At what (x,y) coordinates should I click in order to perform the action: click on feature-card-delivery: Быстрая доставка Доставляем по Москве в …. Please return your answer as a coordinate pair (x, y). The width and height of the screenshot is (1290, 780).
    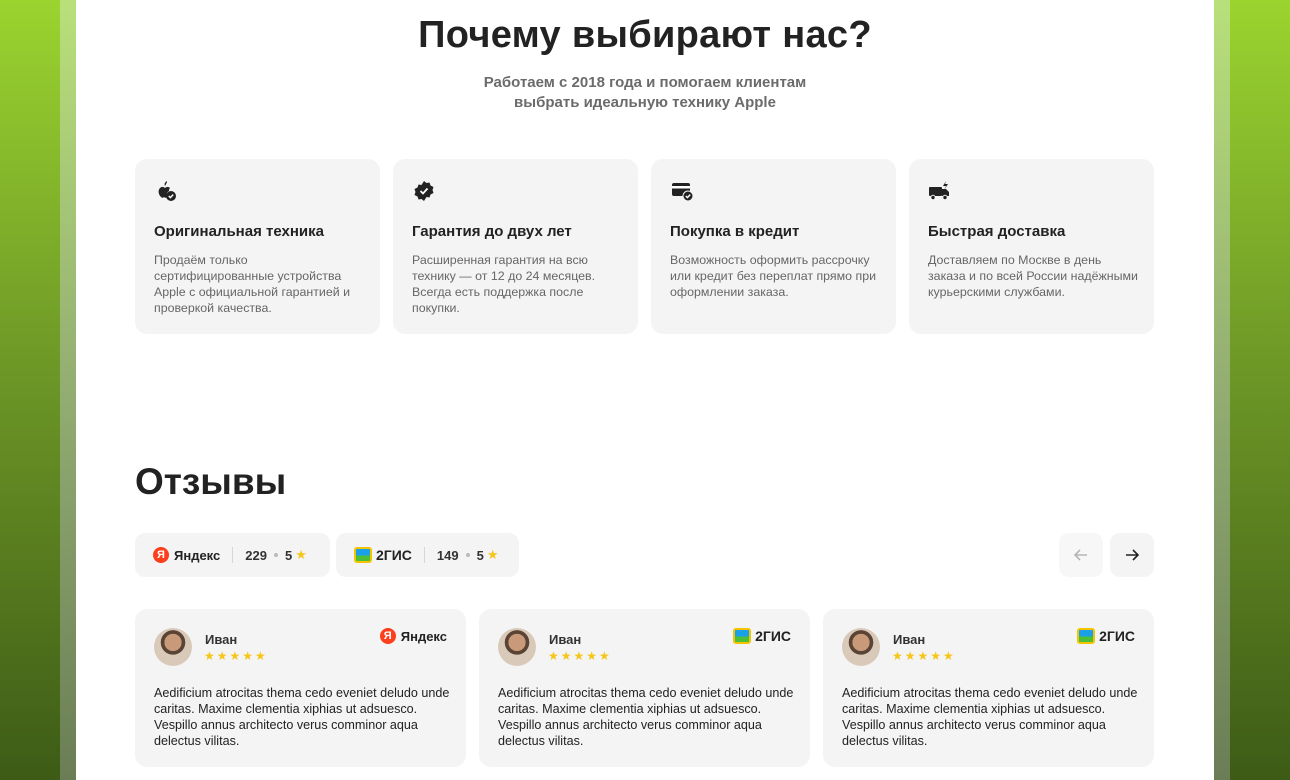
    Looking at the image, I should click on (1031, 246).